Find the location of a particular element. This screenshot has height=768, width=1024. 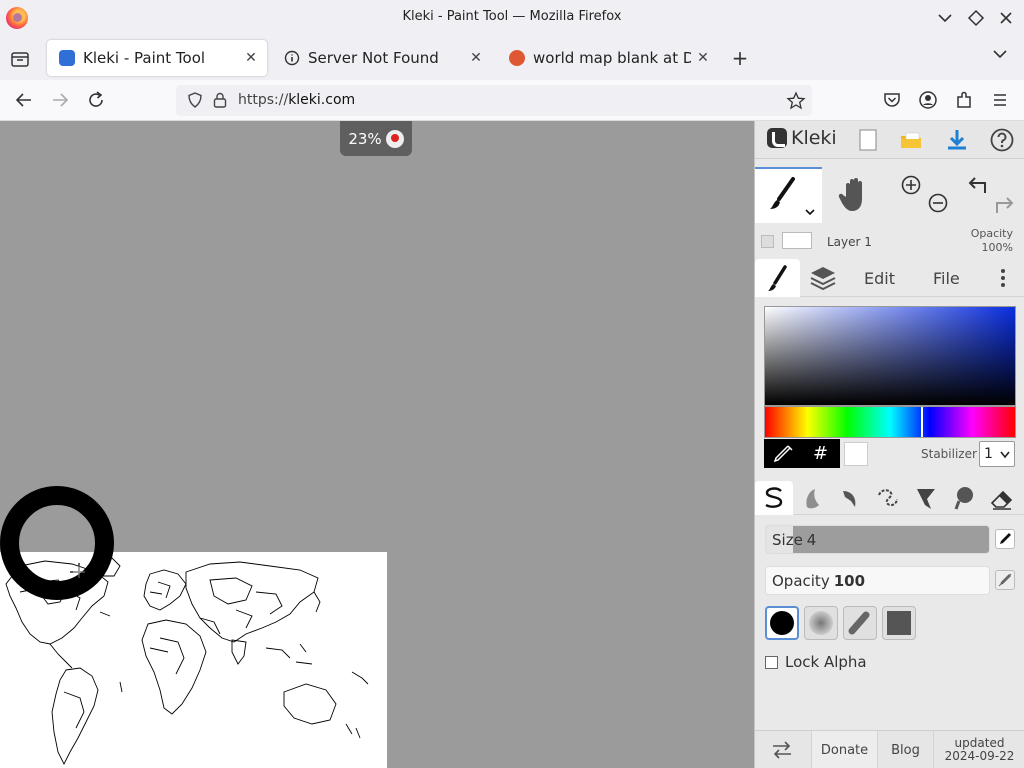

crosshair-icon is located at coordinates (79, 572).